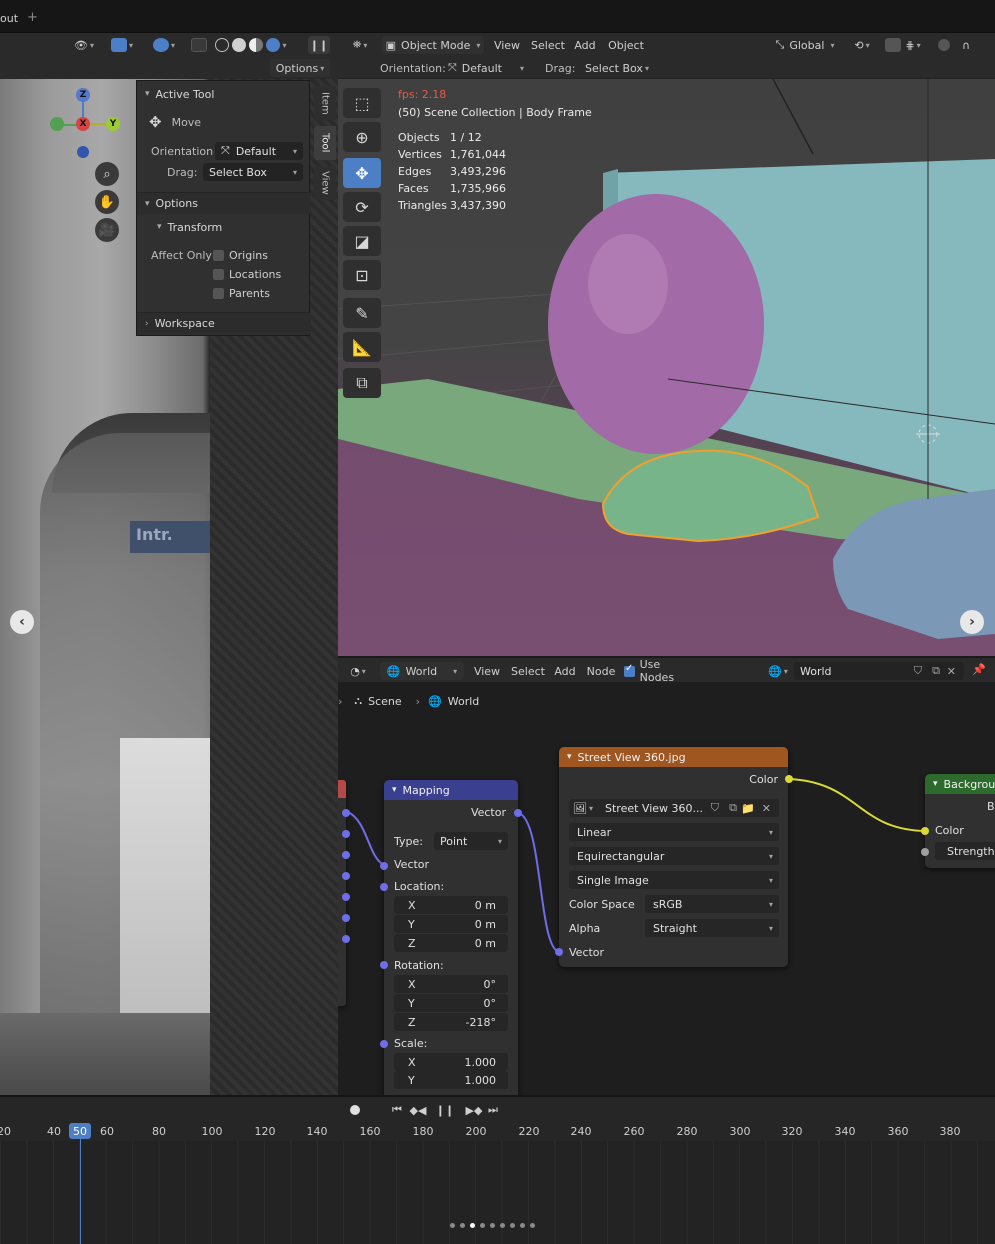 This screenshot has height=1244, width=995. What do you see at coordinates (585, 45) in the screenshot?
I see `menu-add: Add` at bounding box center [585, 45].